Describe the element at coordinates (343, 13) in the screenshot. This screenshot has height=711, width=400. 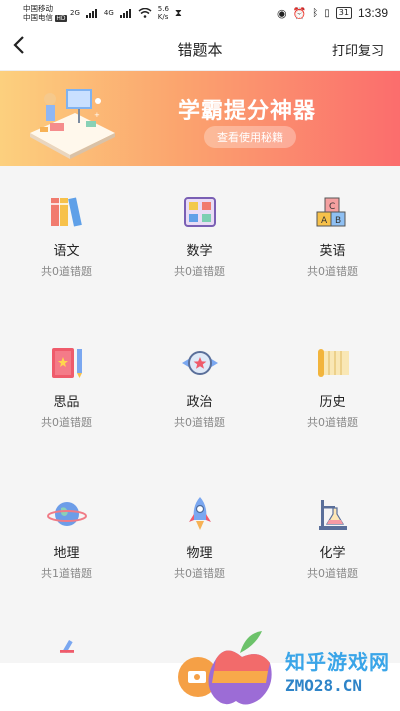
I see `battery-icon: 31` at that location.